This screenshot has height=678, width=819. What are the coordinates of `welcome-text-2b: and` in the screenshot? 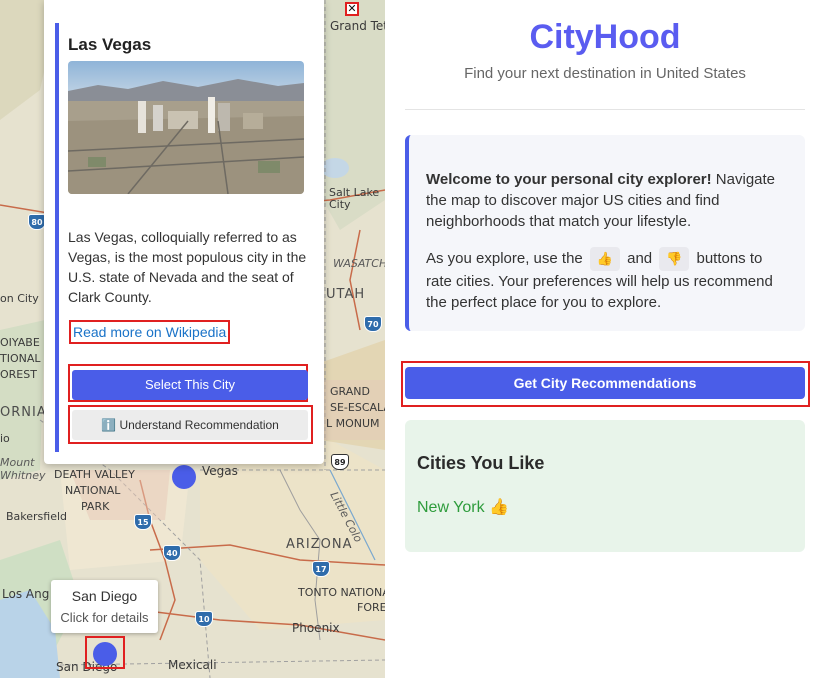 It's located at (639, 258).